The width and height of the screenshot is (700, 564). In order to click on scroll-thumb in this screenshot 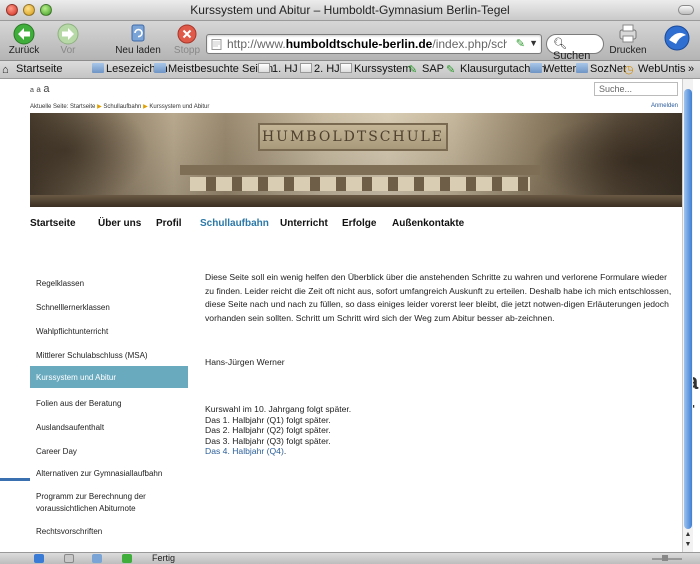, I will do `click(688, 309)`.